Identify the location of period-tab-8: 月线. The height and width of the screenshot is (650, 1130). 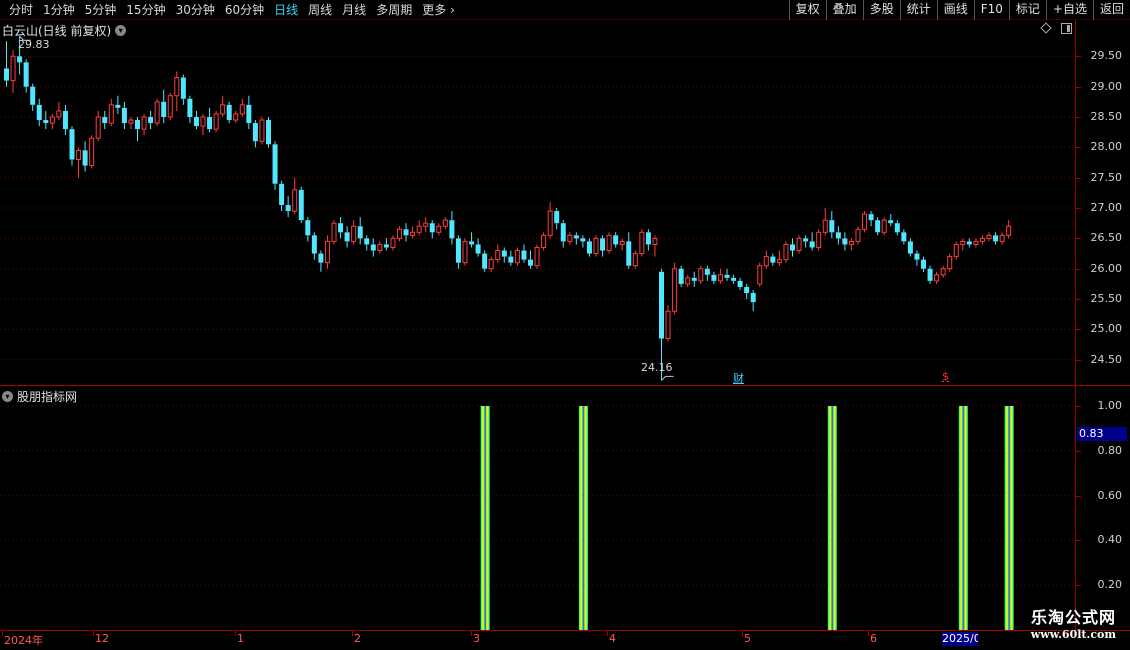
(354, 10).